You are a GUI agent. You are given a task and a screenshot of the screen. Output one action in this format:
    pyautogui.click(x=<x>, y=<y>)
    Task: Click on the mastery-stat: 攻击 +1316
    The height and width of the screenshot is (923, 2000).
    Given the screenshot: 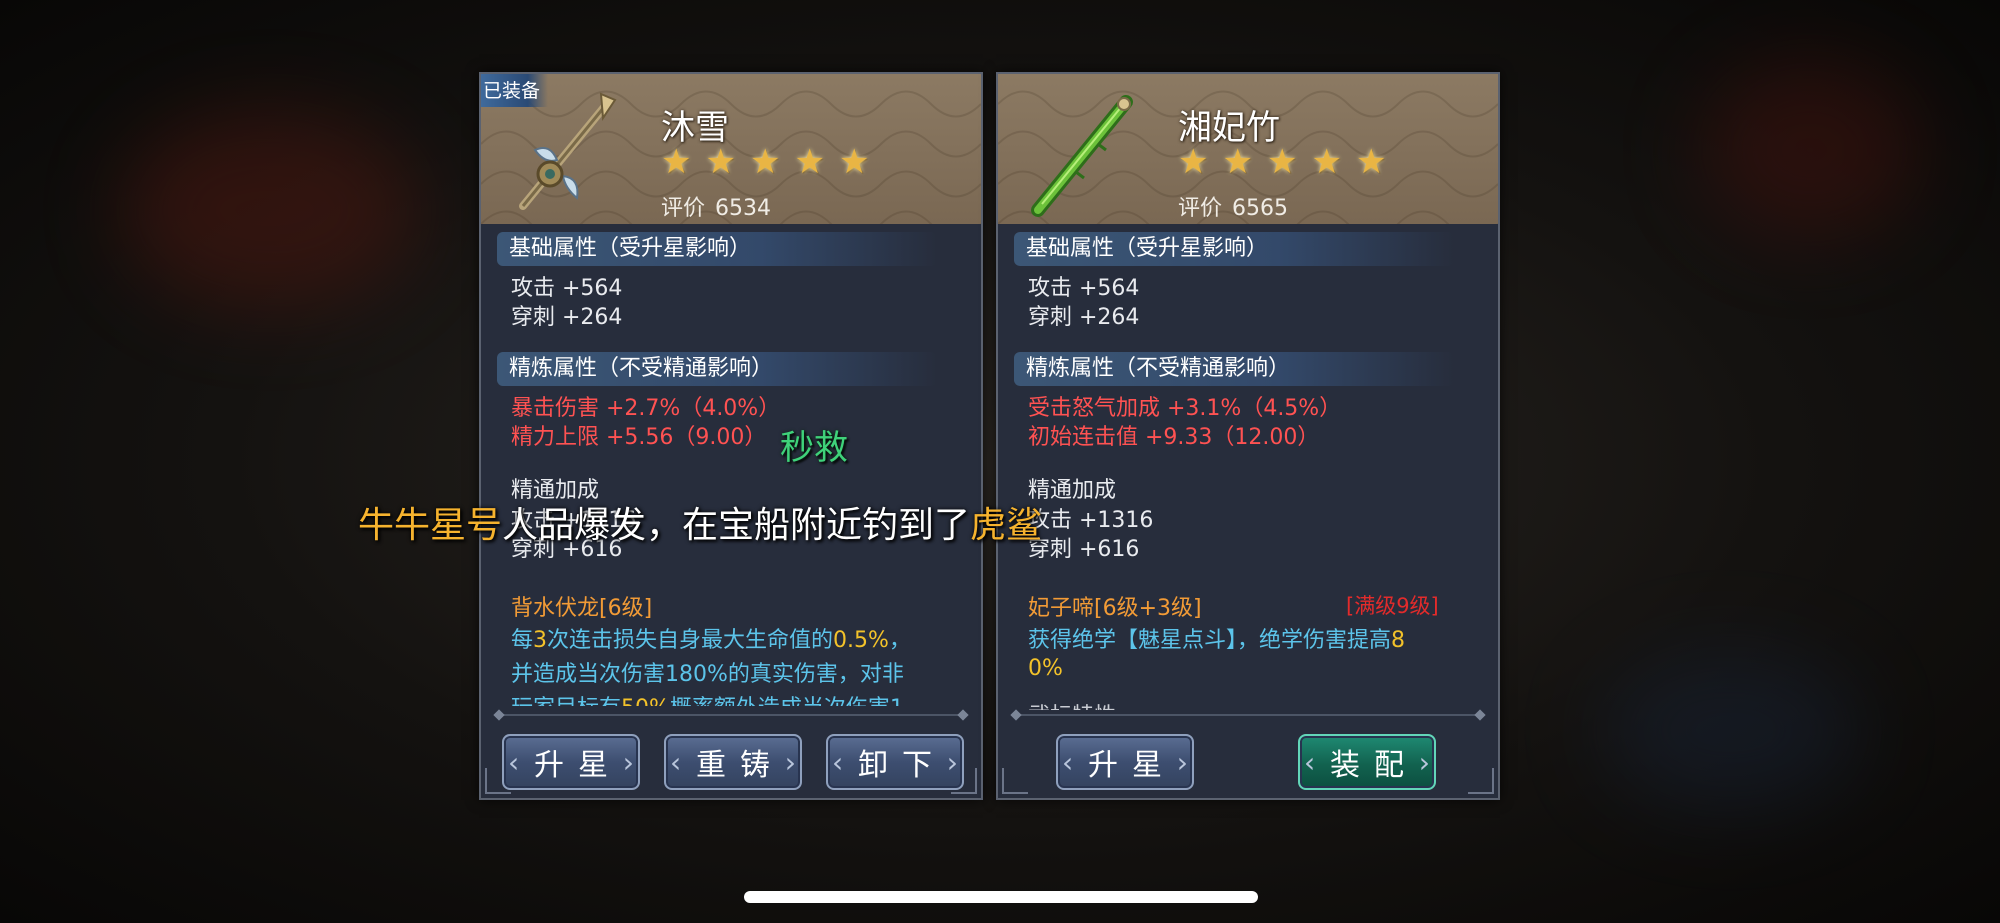 What is the action you would take?
    pyautogui.click(x=1091, y=520)
    